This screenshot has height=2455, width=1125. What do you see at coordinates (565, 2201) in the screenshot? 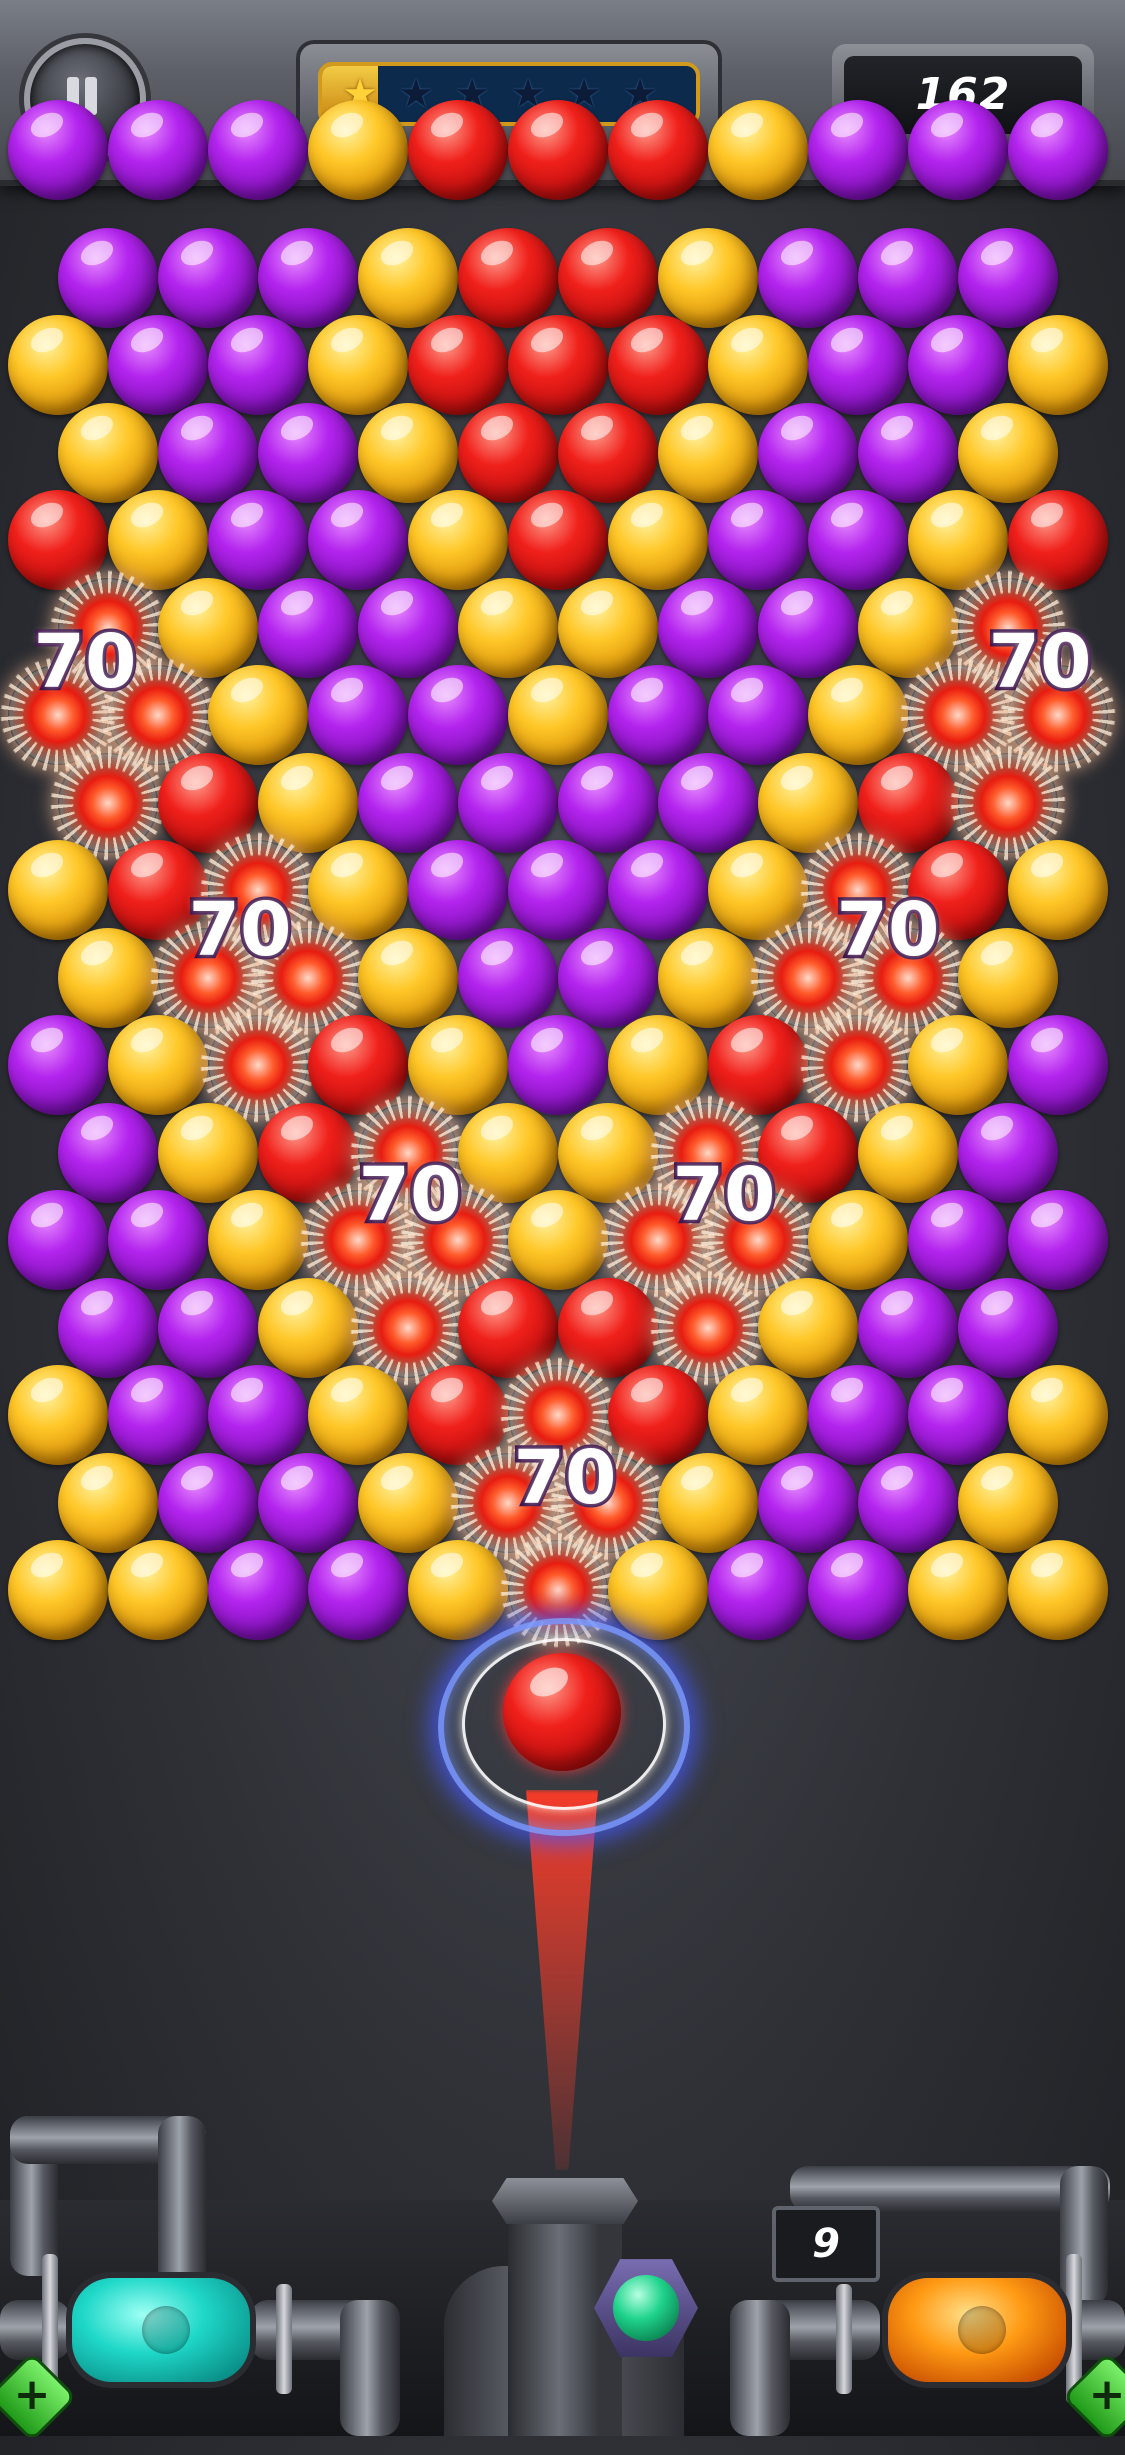
I see `cannon-muzzle` at bounding box center [565, 2201].